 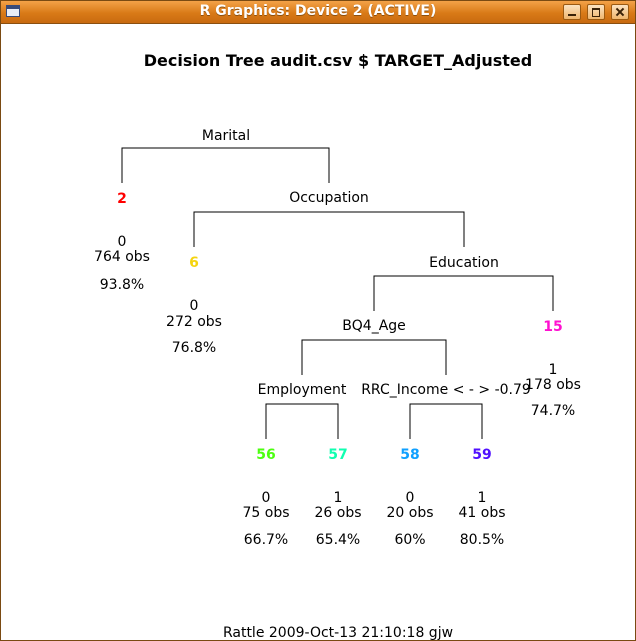 I want to click on minimize-button, so click(x=572, y=12).